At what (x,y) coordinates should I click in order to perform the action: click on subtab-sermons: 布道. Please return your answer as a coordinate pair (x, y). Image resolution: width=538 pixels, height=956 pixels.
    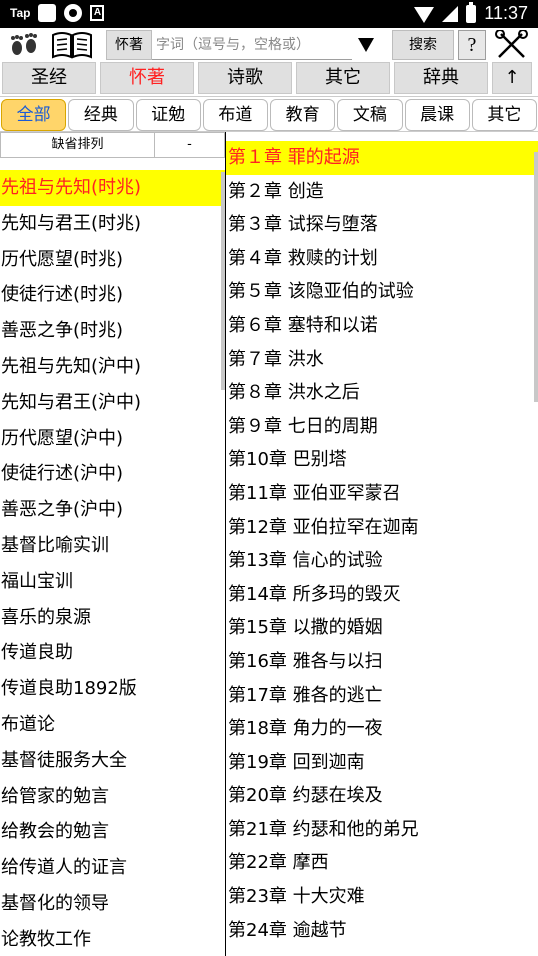
    Looking at the image, I should click on (235, 115).